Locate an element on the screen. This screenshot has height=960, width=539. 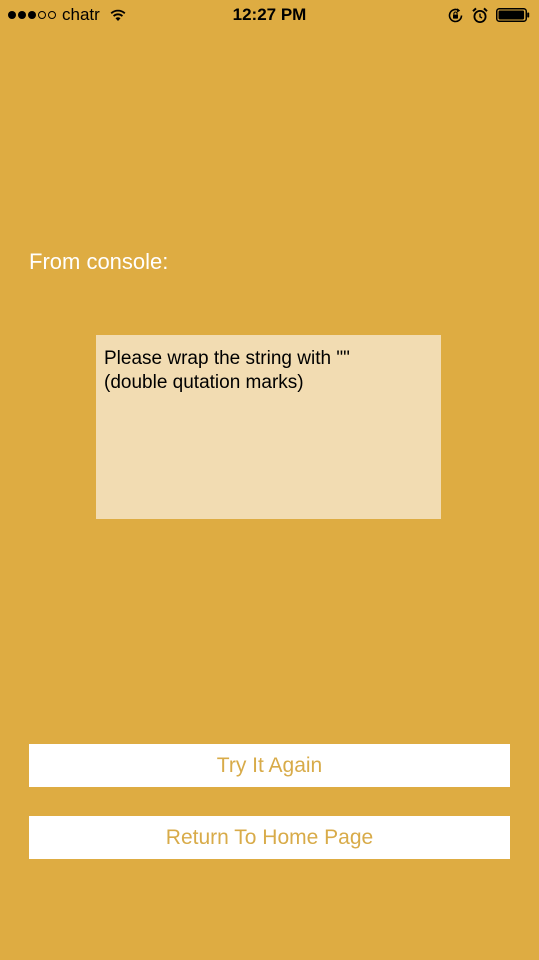
rotation-lock-icon is located at coordinates (455, 15).